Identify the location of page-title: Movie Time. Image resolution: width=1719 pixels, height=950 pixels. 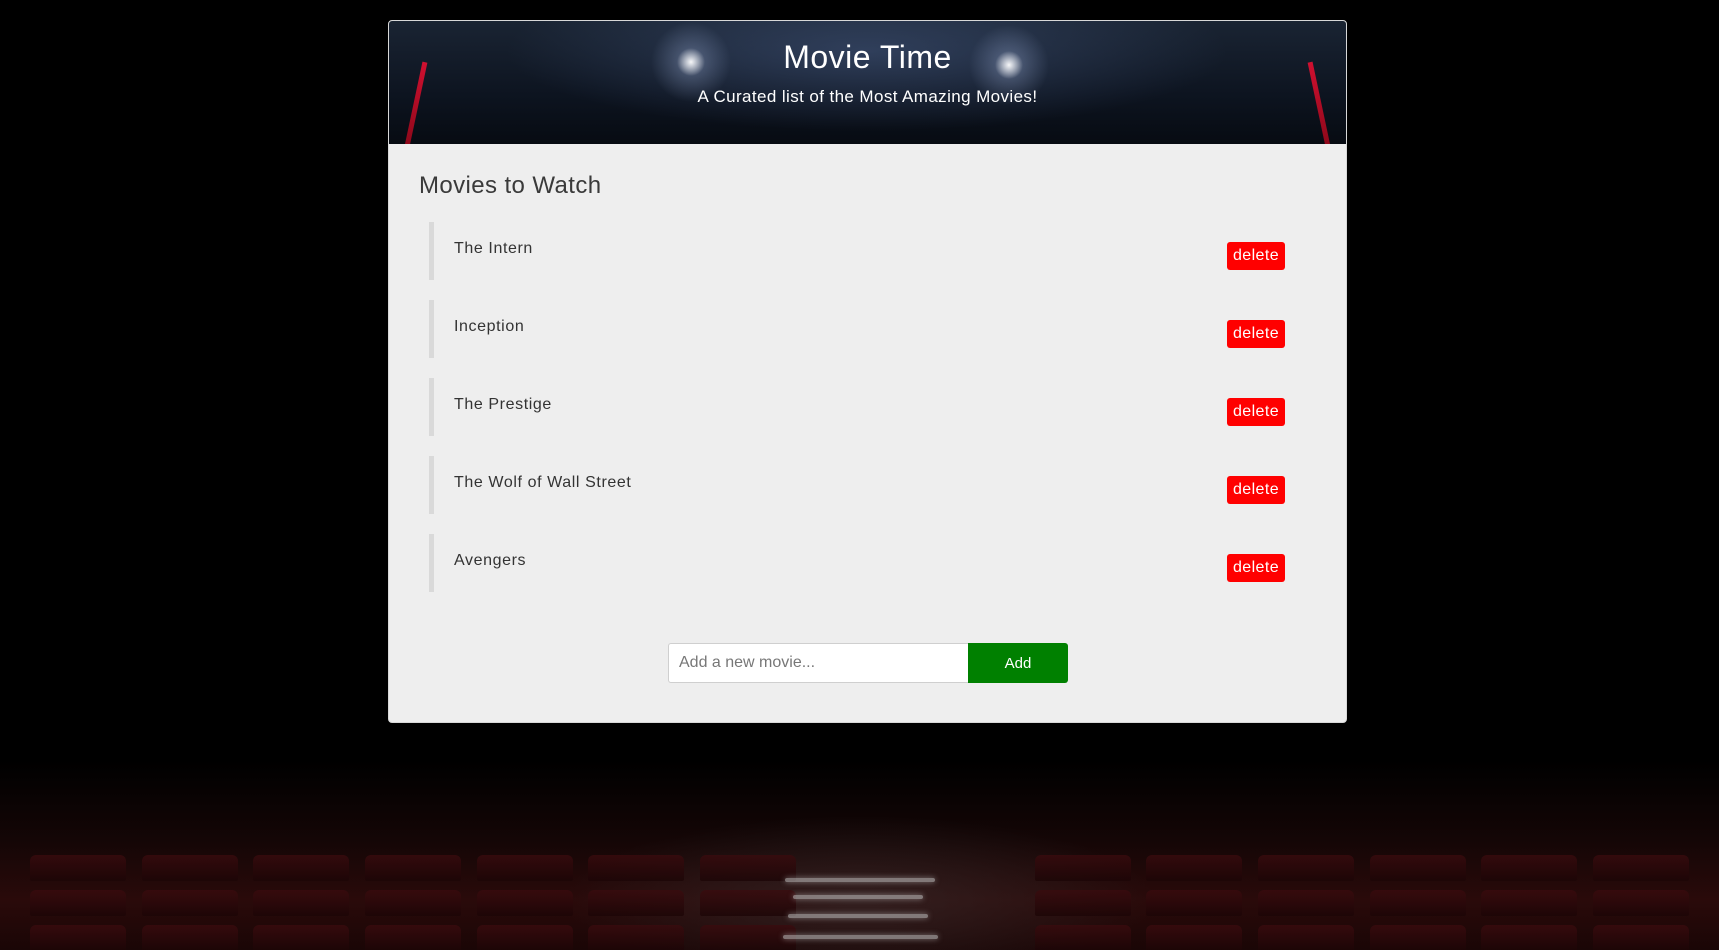
(867, 57).